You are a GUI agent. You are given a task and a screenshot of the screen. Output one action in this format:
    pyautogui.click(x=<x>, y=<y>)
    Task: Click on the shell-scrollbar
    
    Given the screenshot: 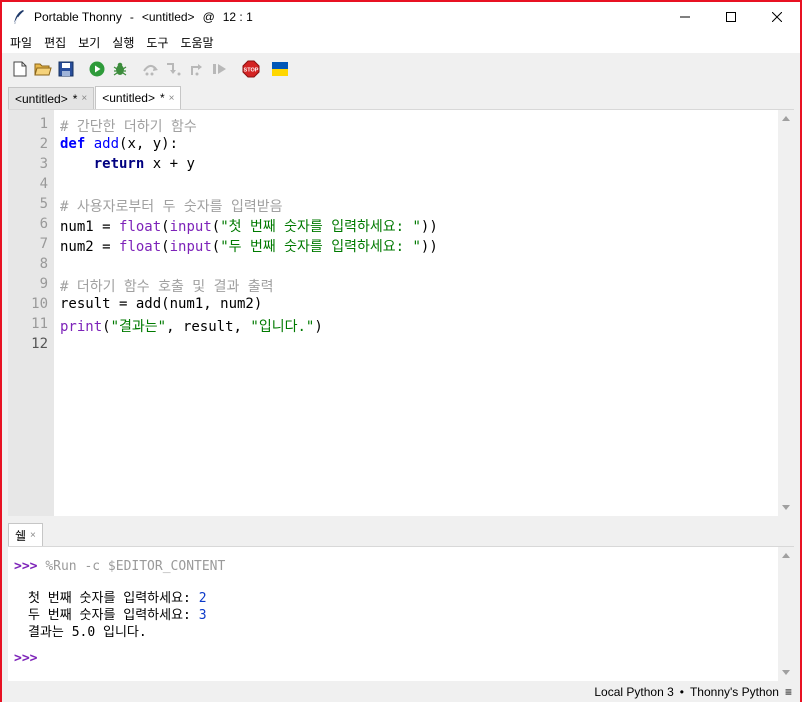 What is the action you would take?
    pyautogui.click(x=786, y=614)
    